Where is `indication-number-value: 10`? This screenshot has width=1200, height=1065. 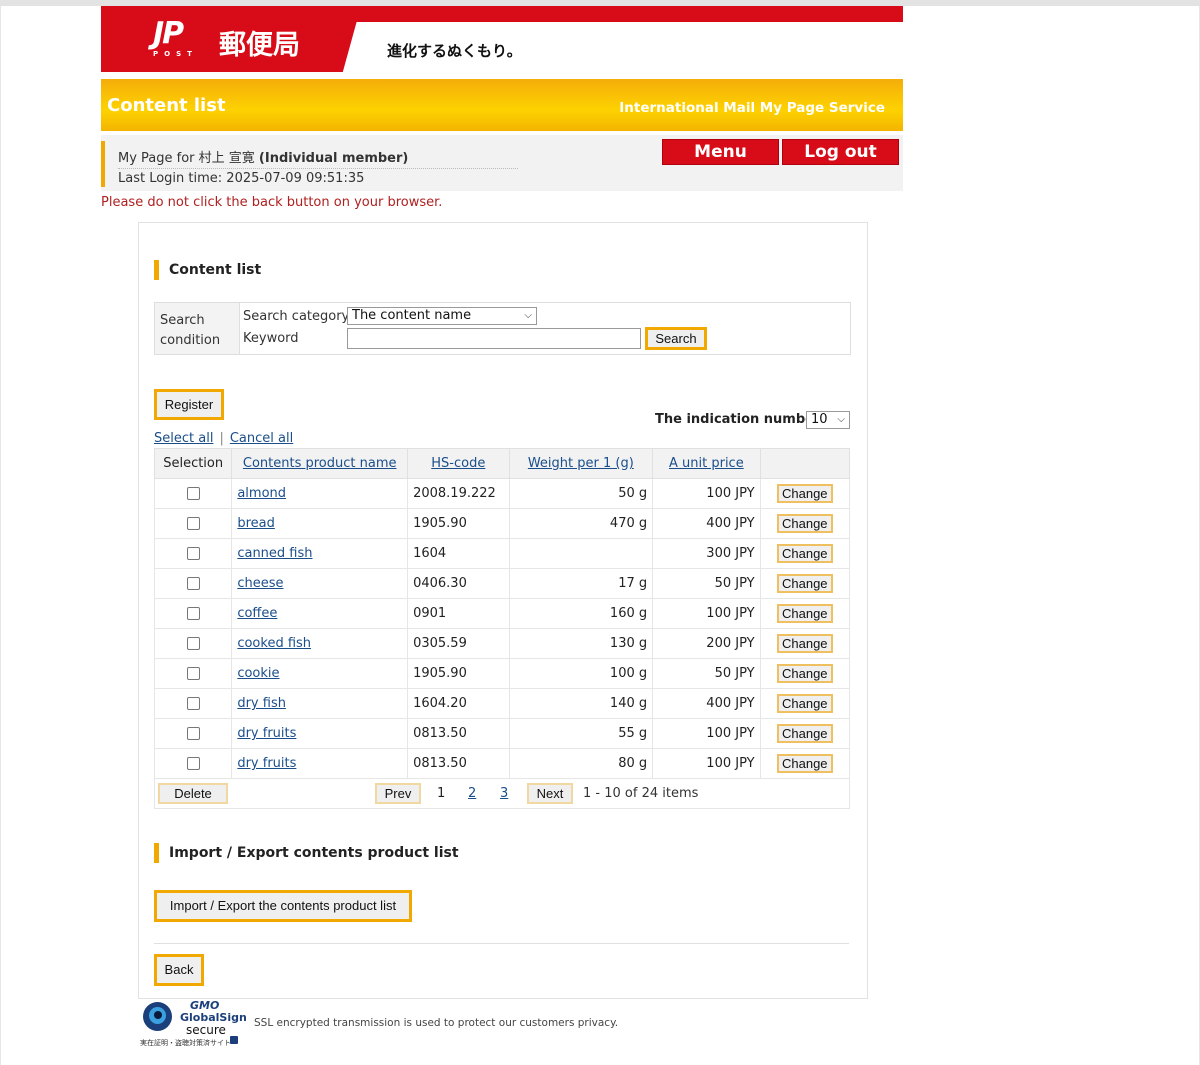
indication-number-value: 10 is located at coordinates (819, 419).